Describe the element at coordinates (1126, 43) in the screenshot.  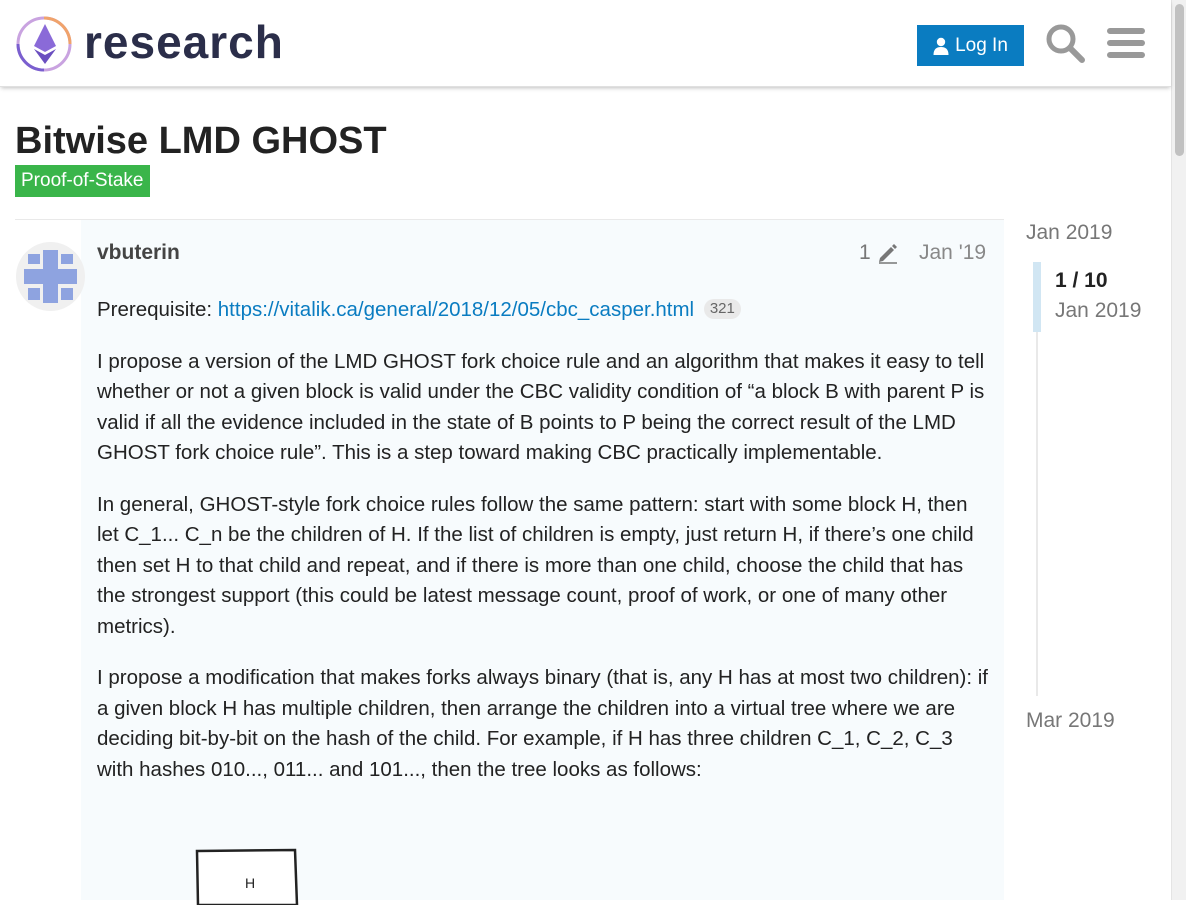
I see `hamburger-menu-icon` at that location.